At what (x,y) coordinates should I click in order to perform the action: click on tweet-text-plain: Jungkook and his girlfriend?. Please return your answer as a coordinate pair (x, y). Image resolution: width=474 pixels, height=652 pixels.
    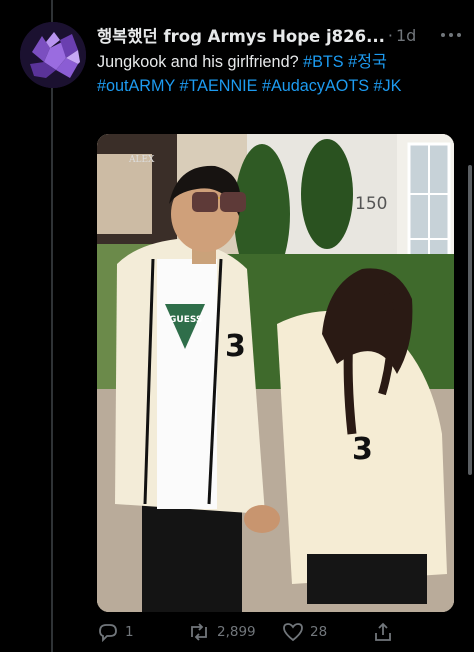
    Looking at the image, I should click on (200, 62).